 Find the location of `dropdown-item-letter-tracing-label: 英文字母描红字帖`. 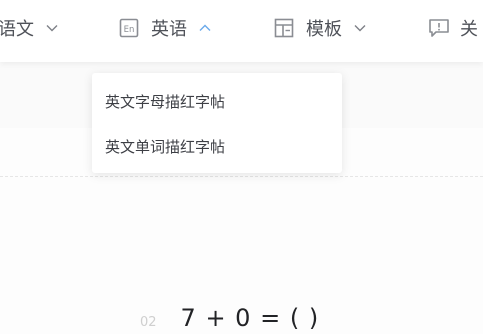

dropdown-item-letter-tracing-label: 英文字母描红字帖 is located at coordinates (165, 101).